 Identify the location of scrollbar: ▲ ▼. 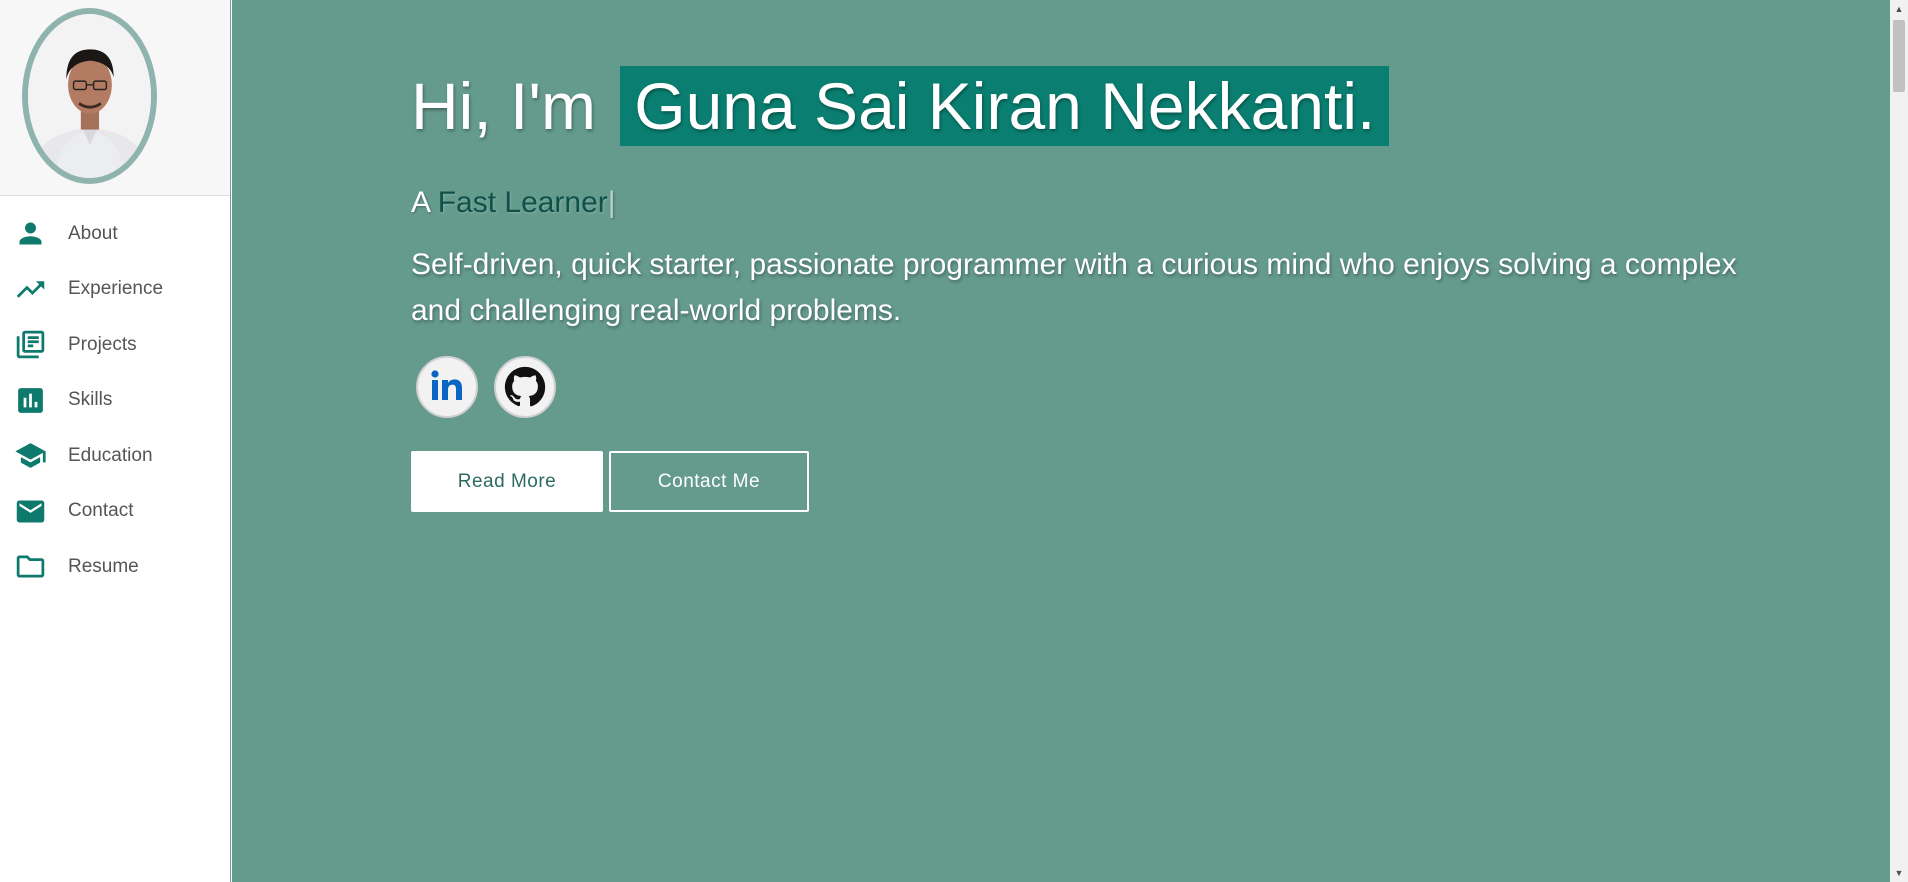
(1899, 441).